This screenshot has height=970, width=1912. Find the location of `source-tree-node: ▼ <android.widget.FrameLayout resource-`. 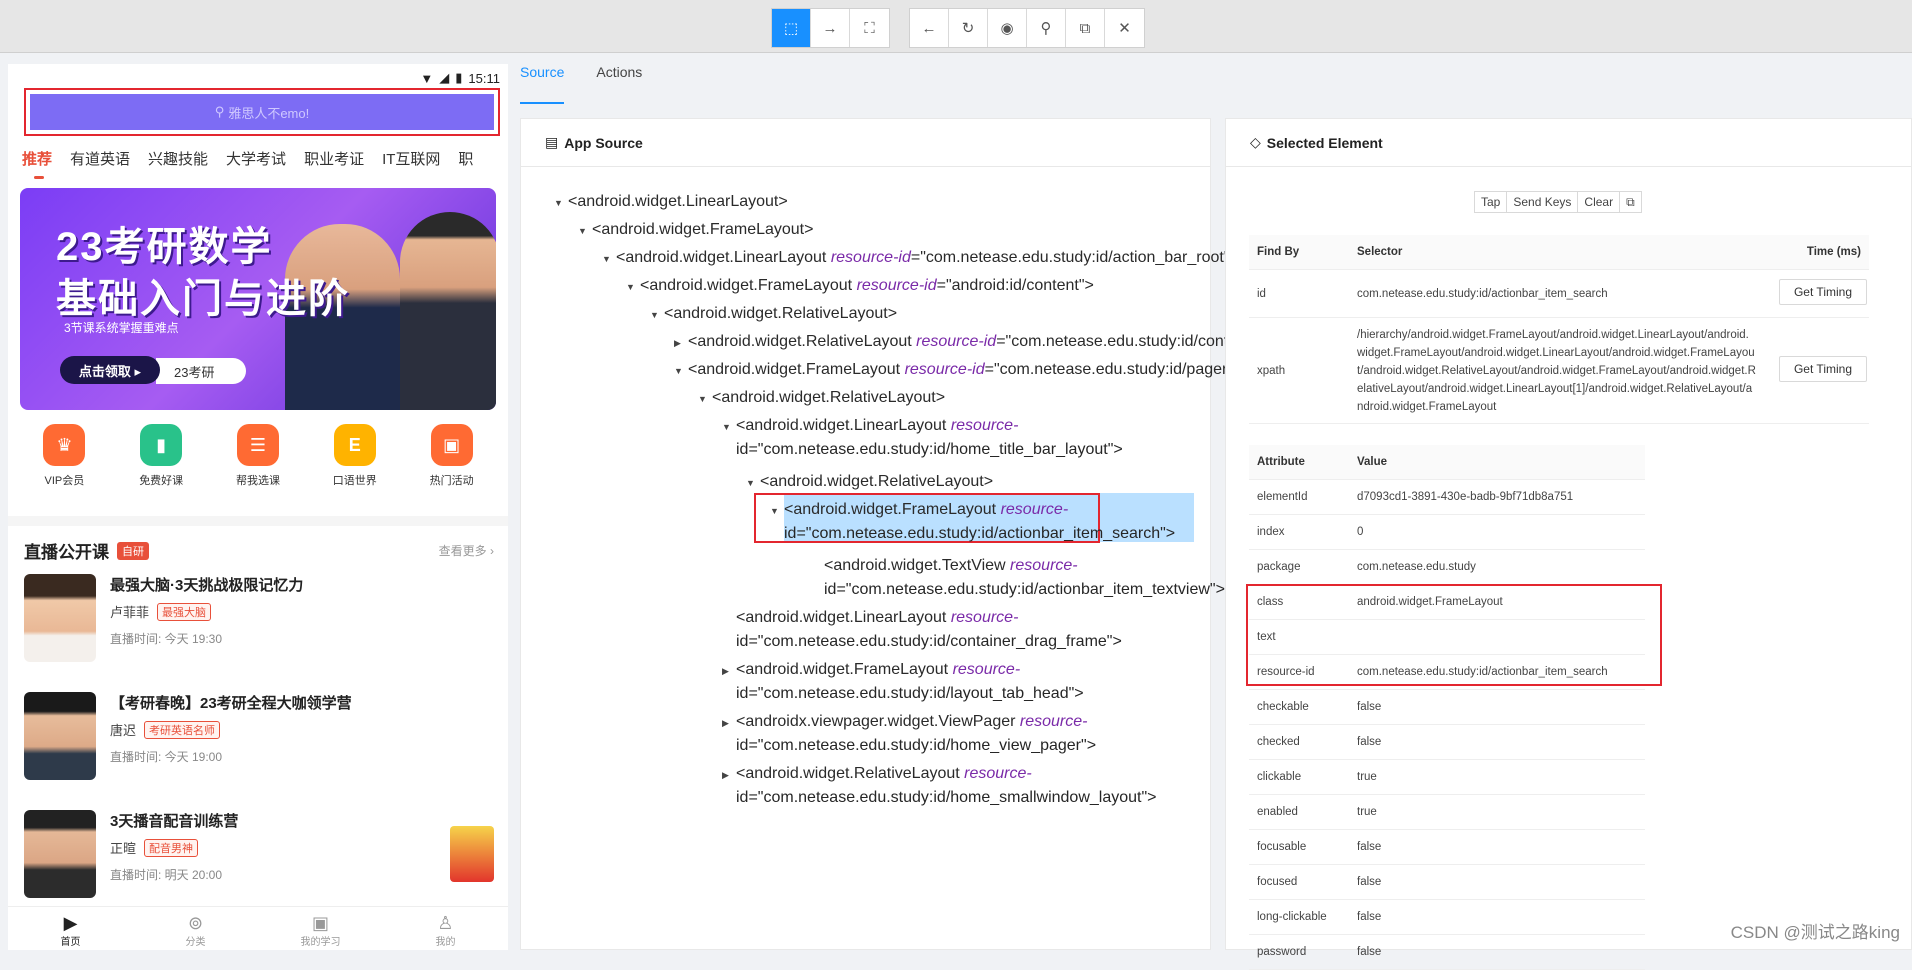

source-tree-node: ▼ <android.widget.FrameLayout resource- is located at coordinates (919, 510).